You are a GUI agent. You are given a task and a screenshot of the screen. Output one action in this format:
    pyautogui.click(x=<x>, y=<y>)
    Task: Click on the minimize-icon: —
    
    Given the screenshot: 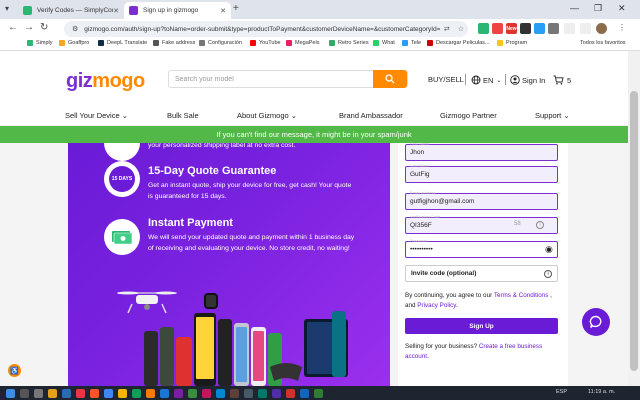 What is the action you would take?
    pyautogui.click(x=574, y=8)
    